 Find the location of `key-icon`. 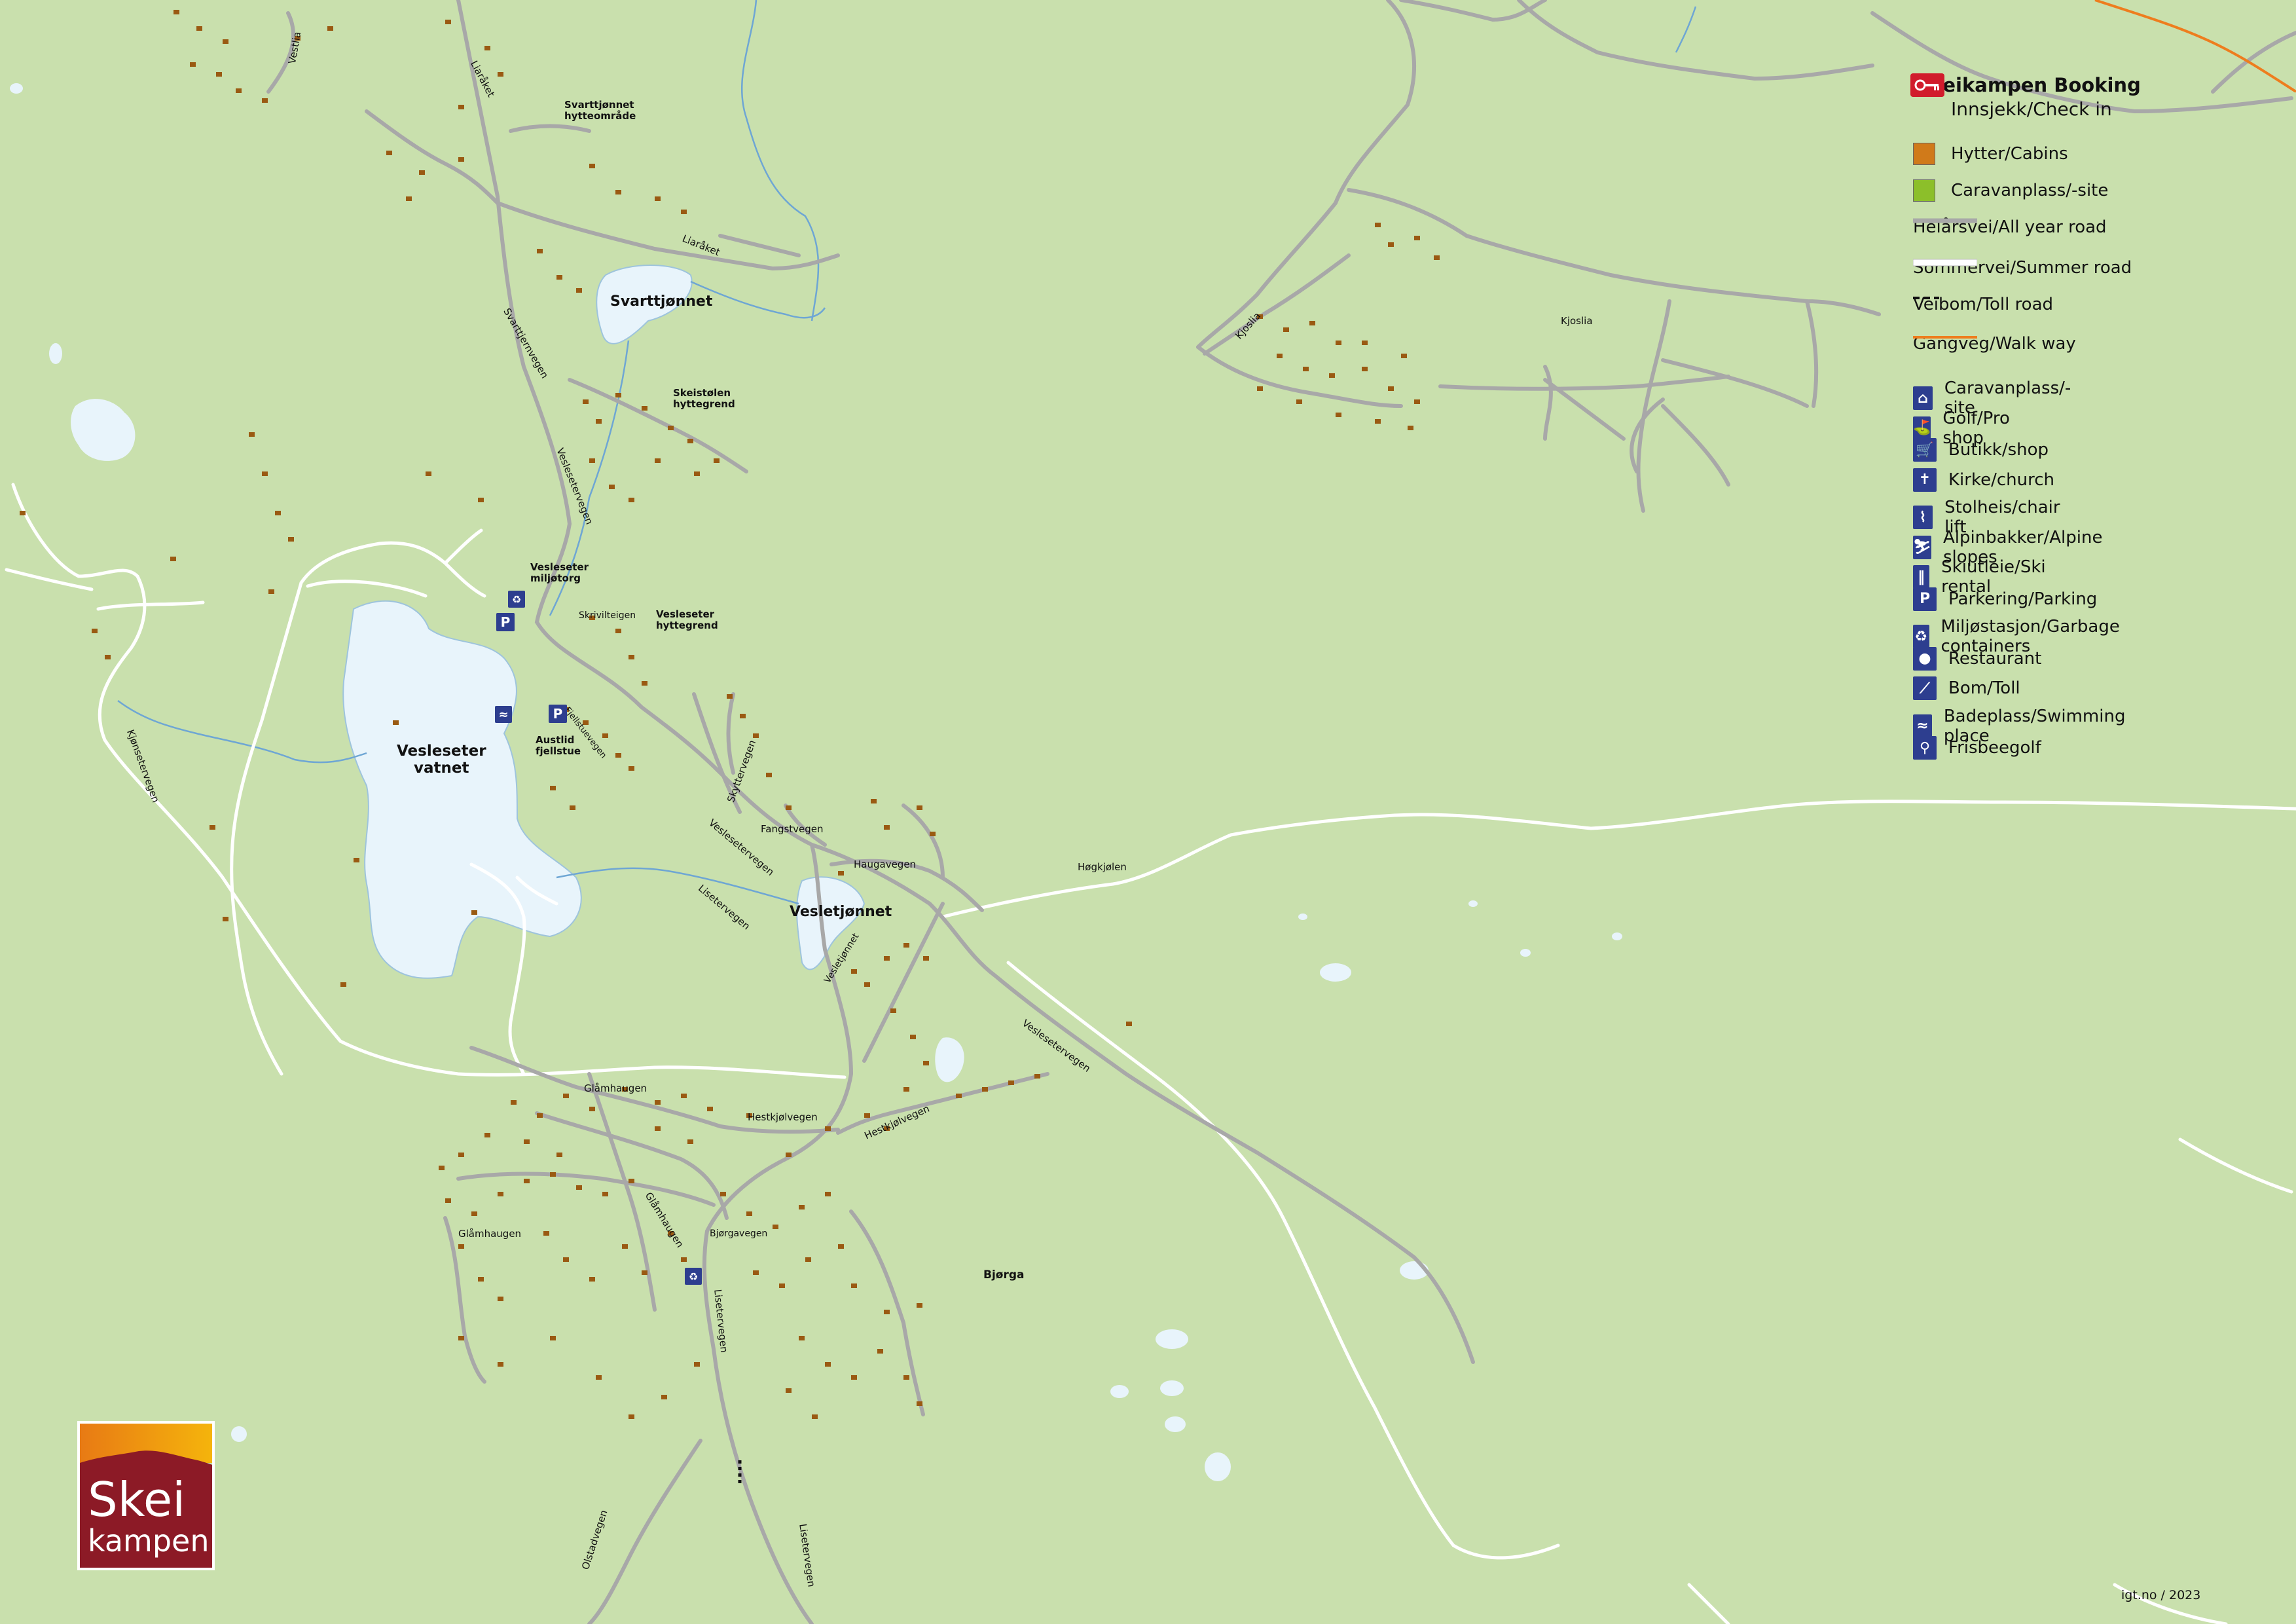

key-icon is located at coordinates (1927, 85).